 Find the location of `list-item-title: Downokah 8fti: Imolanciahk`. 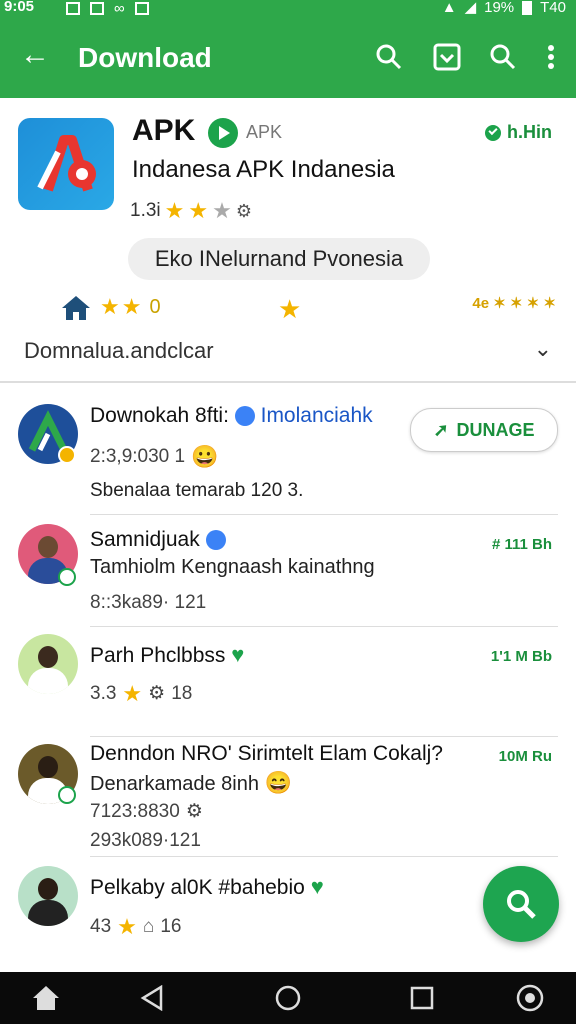

list-item-title: Downokah 8fti: Imolanciahk is located at coordinates (231, 416).